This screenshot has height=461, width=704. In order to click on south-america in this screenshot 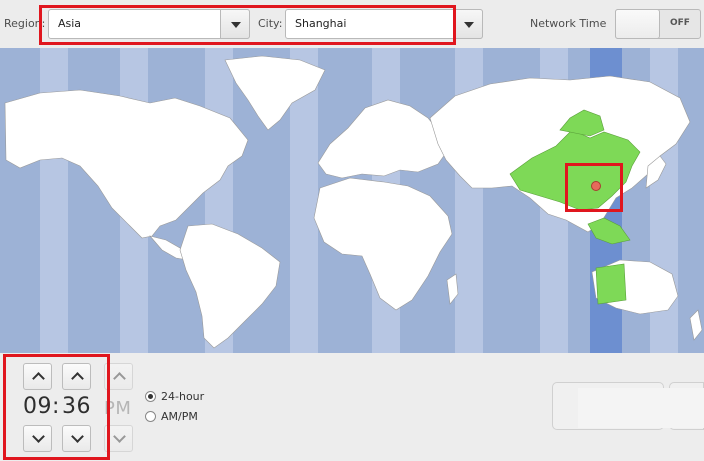, I will do `click(230, 286)`.